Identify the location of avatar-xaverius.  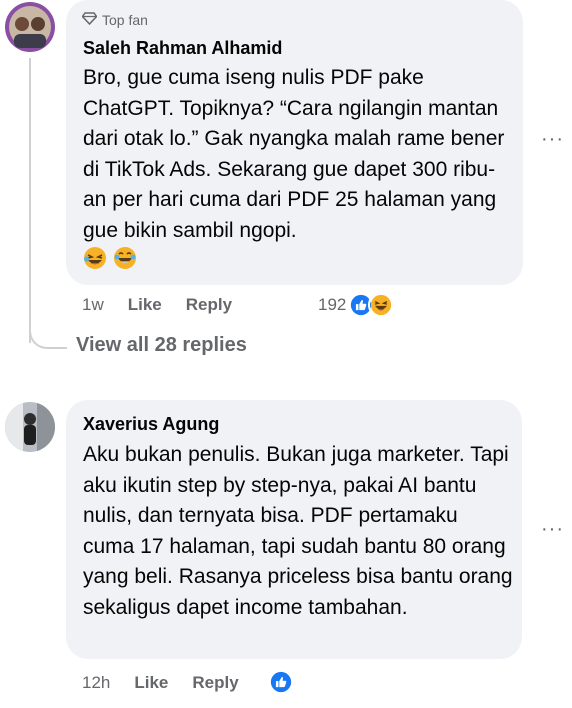
(30, 427).